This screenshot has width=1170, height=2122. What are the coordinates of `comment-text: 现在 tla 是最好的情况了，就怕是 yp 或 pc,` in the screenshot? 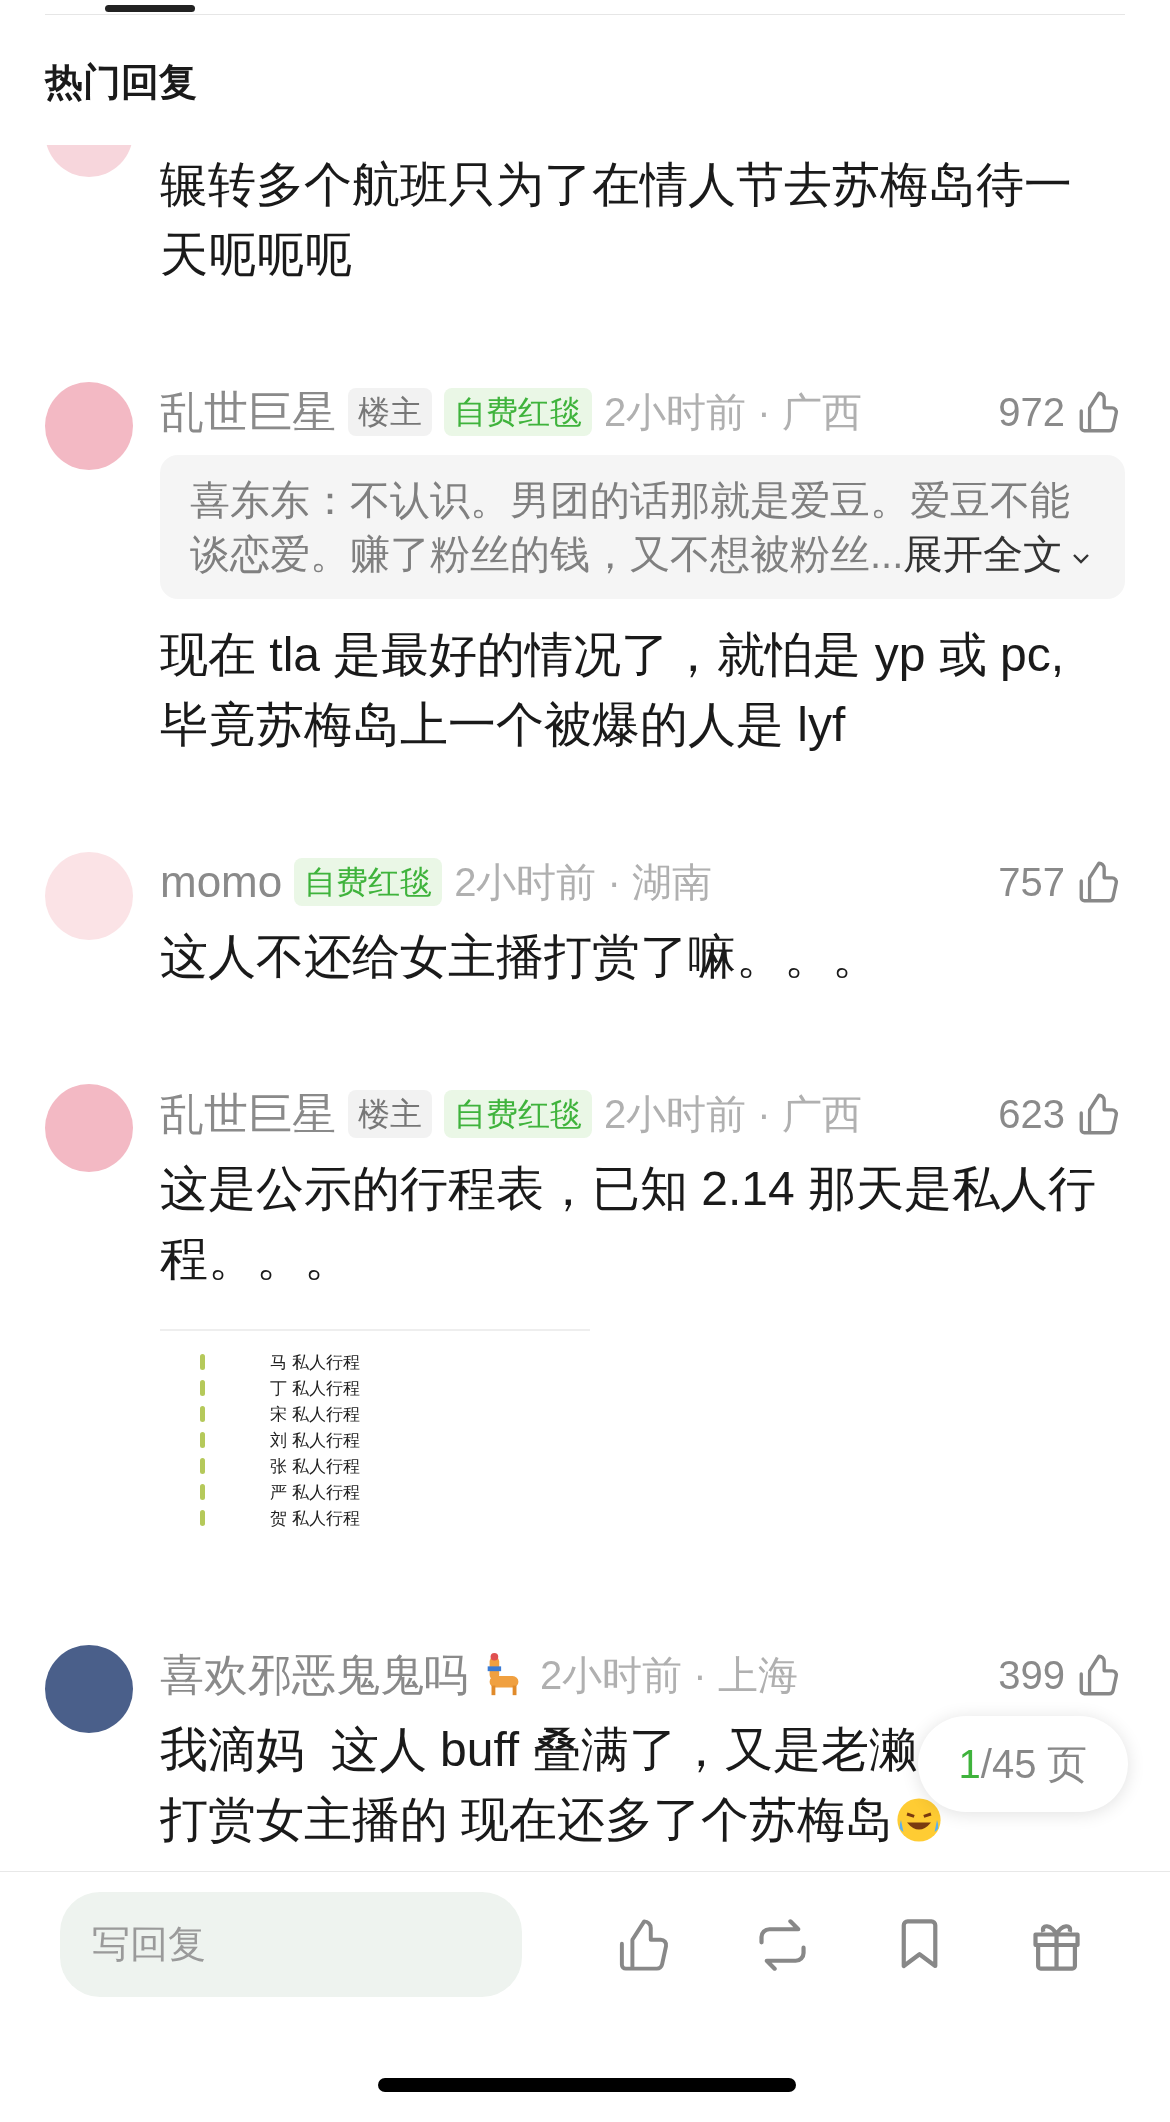 It's located at (612, 655).